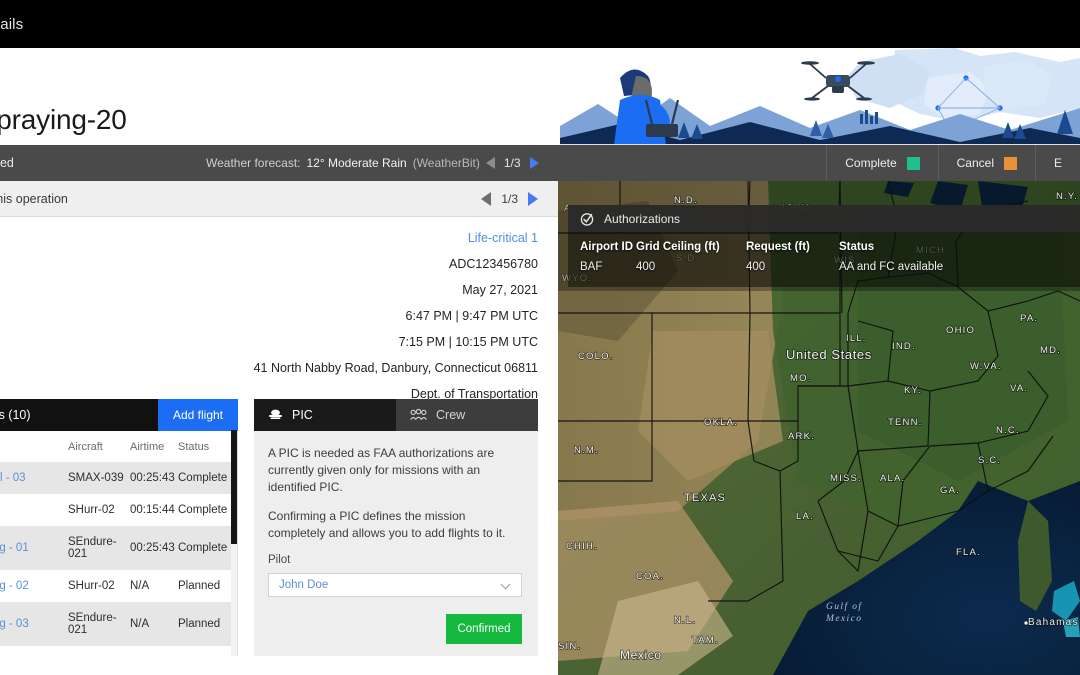  What do you see at coordinates (650, 576) in the screenshot?
I see `map-label: COA.` at bounding box center [650, 576].